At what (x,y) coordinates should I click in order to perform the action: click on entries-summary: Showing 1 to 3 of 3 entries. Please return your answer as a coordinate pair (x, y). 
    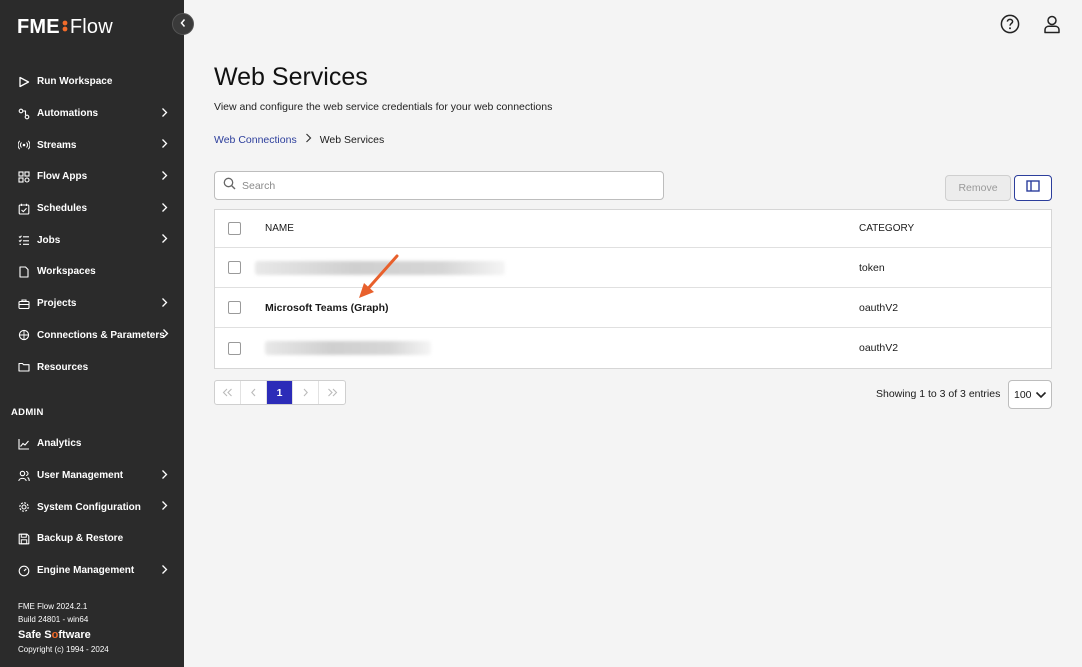
    Looking at the image, I should click on (938, 394).